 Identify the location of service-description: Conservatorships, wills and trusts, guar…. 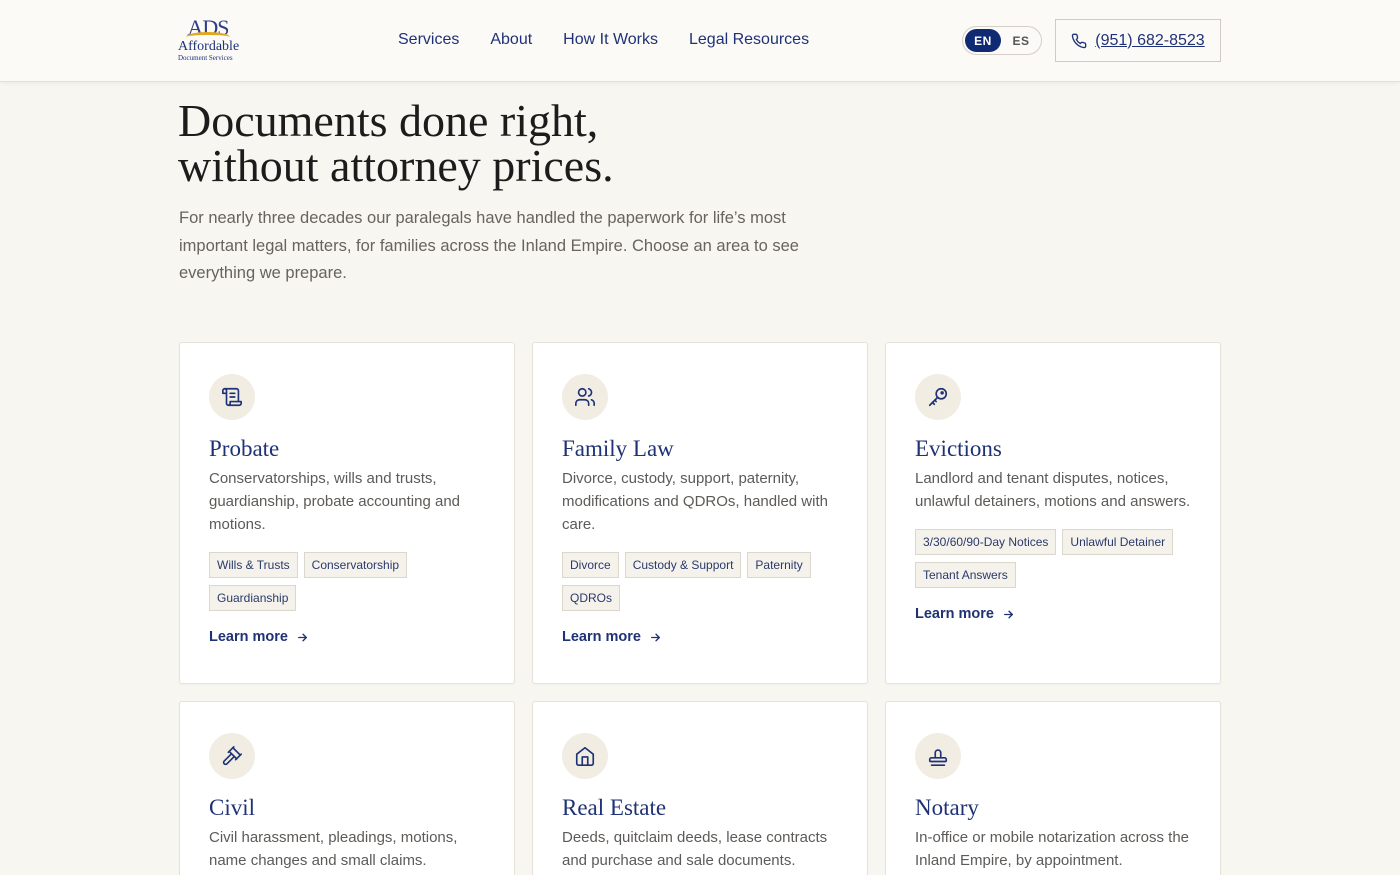
(335, 501).